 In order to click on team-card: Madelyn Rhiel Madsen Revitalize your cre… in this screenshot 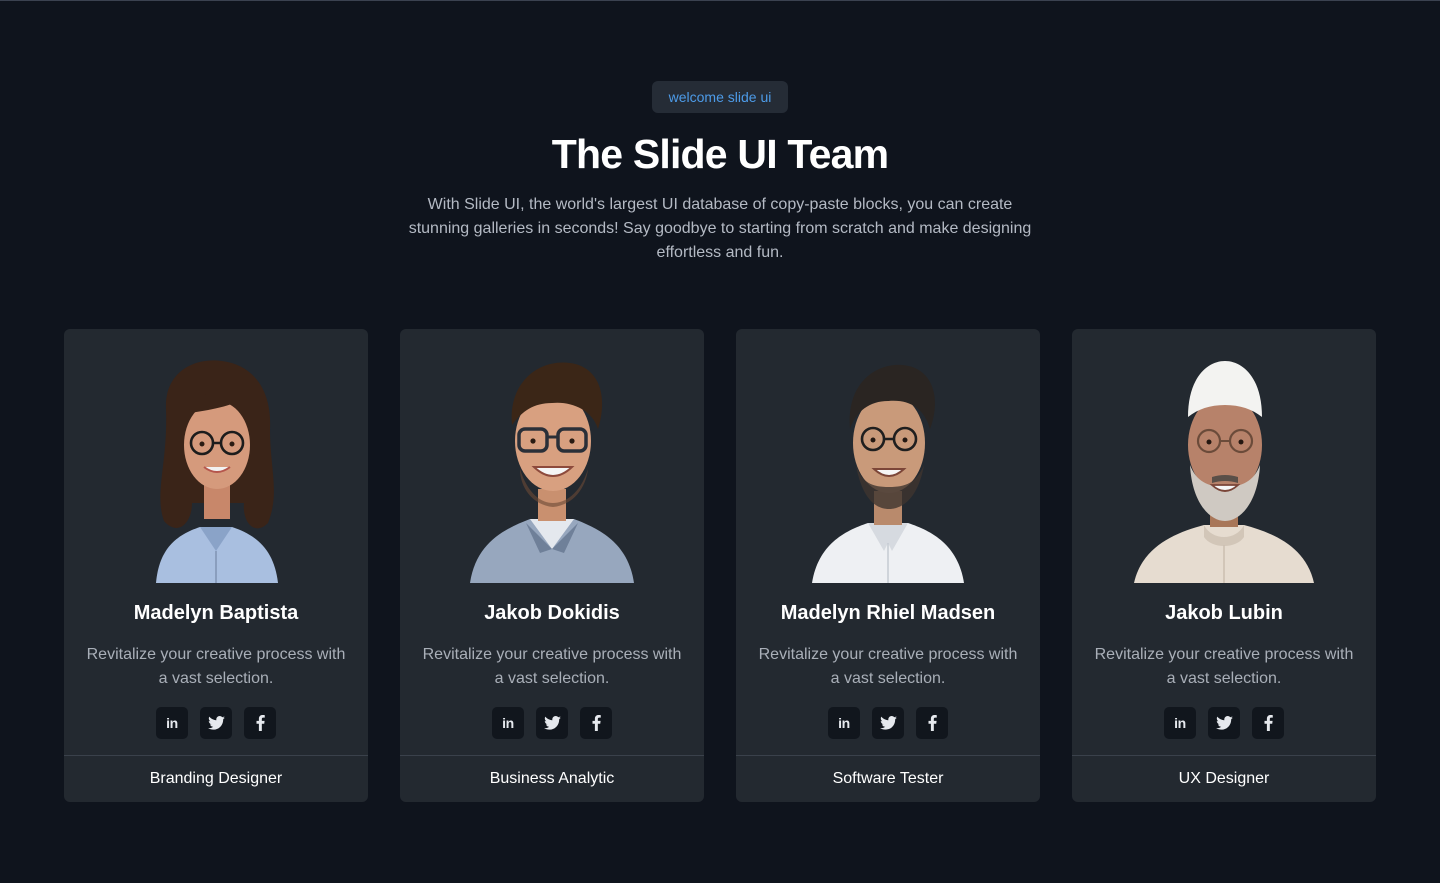, I will do `click(888, 565)`.